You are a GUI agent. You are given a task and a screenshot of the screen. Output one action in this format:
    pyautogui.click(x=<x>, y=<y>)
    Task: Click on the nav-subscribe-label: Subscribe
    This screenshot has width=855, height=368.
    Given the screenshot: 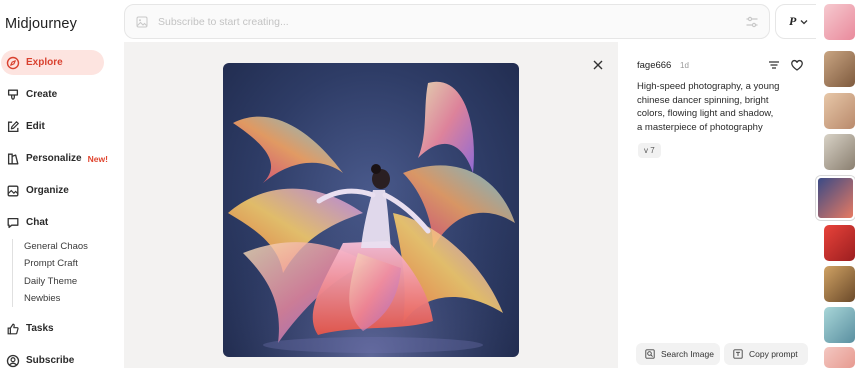 What is the action you would take?
    pyautogui.click(x=50, y=360)
    